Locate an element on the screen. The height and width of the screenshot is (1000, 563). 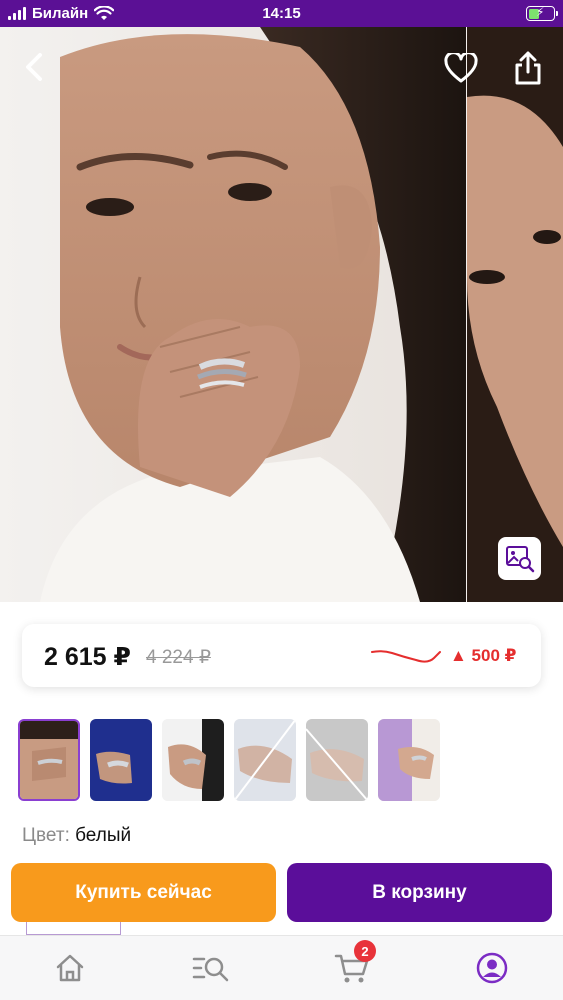
nav-profile is located at coordinates (492, 968).